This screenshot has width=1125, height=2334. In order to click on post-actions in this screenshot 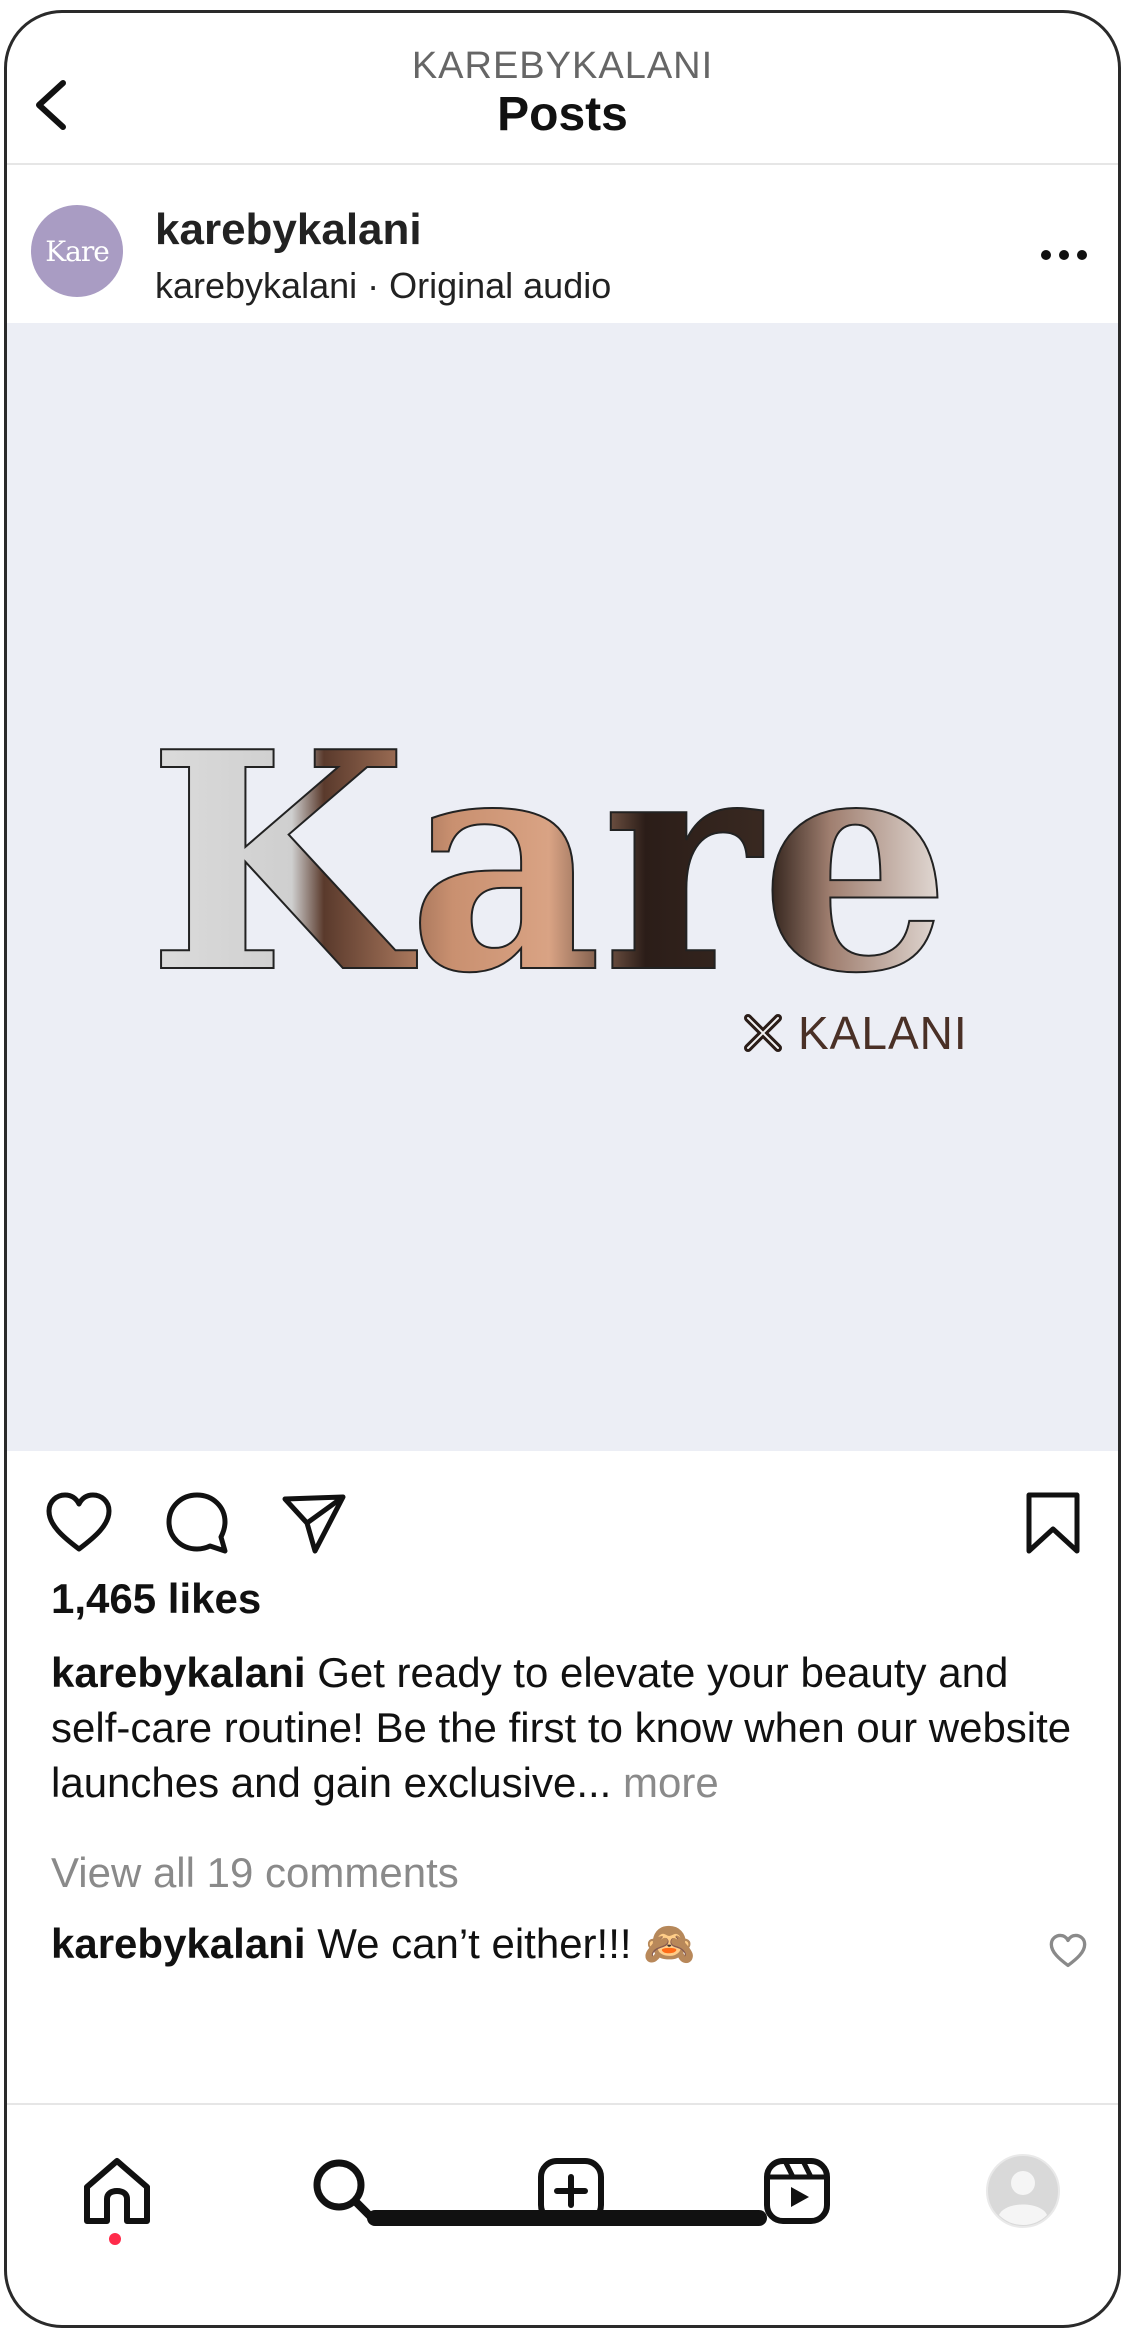, I will do `click(562, 1511)`.